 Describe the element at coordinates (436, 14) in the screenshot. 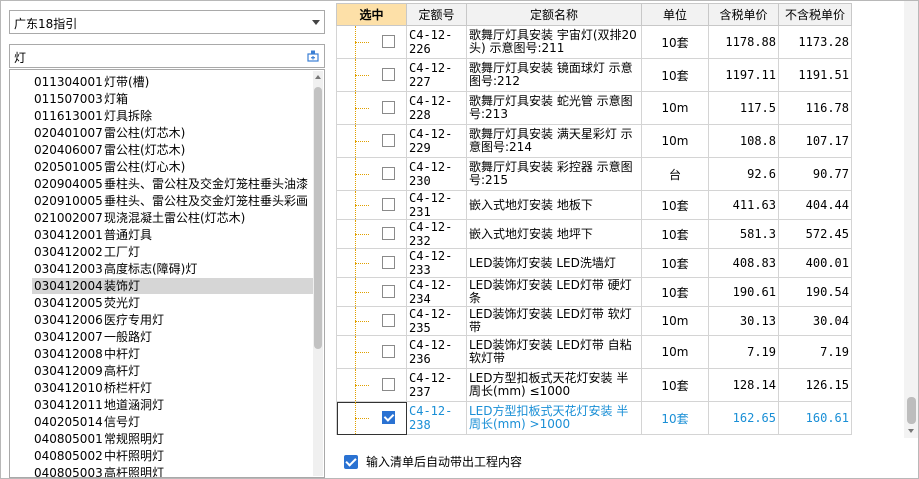

I see `col-header-code: 定额号` at that location.